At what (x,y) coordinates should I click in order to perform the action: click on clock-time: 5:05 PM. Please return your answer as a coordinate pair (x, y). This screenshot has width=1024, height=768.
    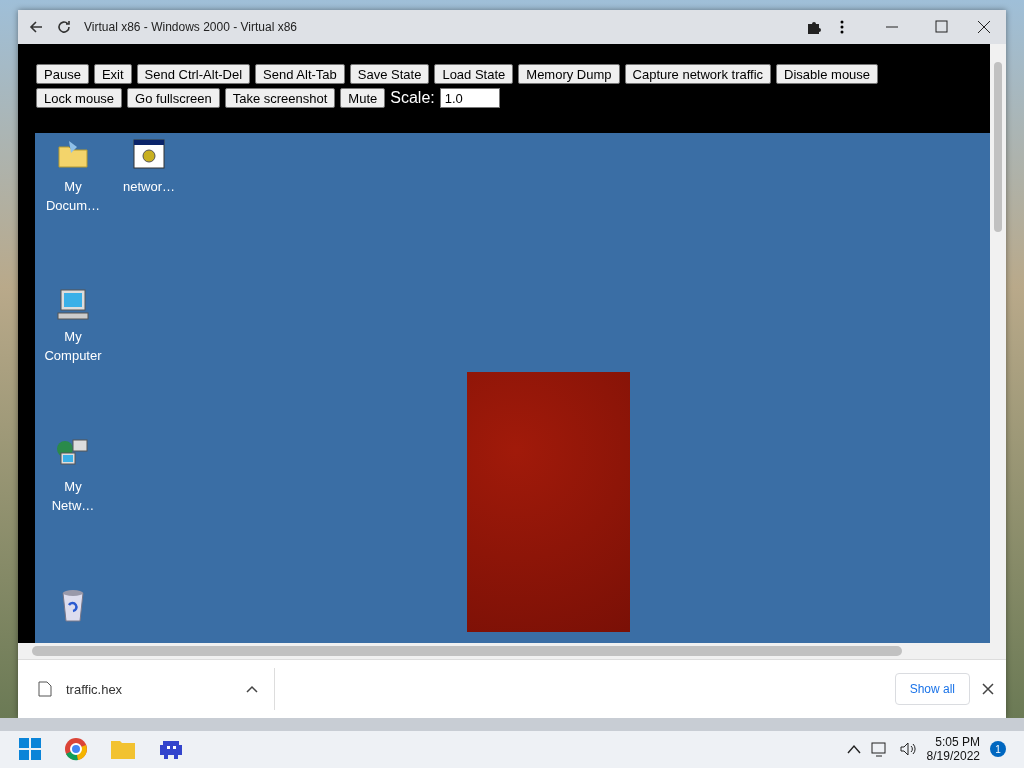
    Looking at the image, I should click on (957, 742).